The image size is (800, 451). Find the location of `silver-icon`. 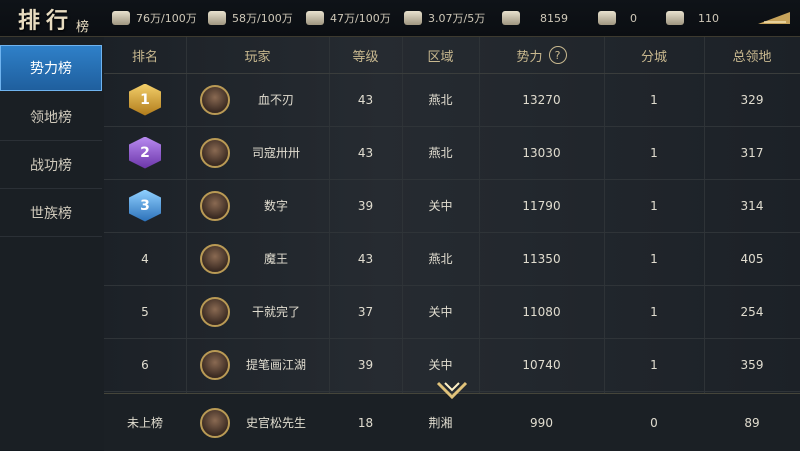

silver-icon is located at coordinates (675, 18).